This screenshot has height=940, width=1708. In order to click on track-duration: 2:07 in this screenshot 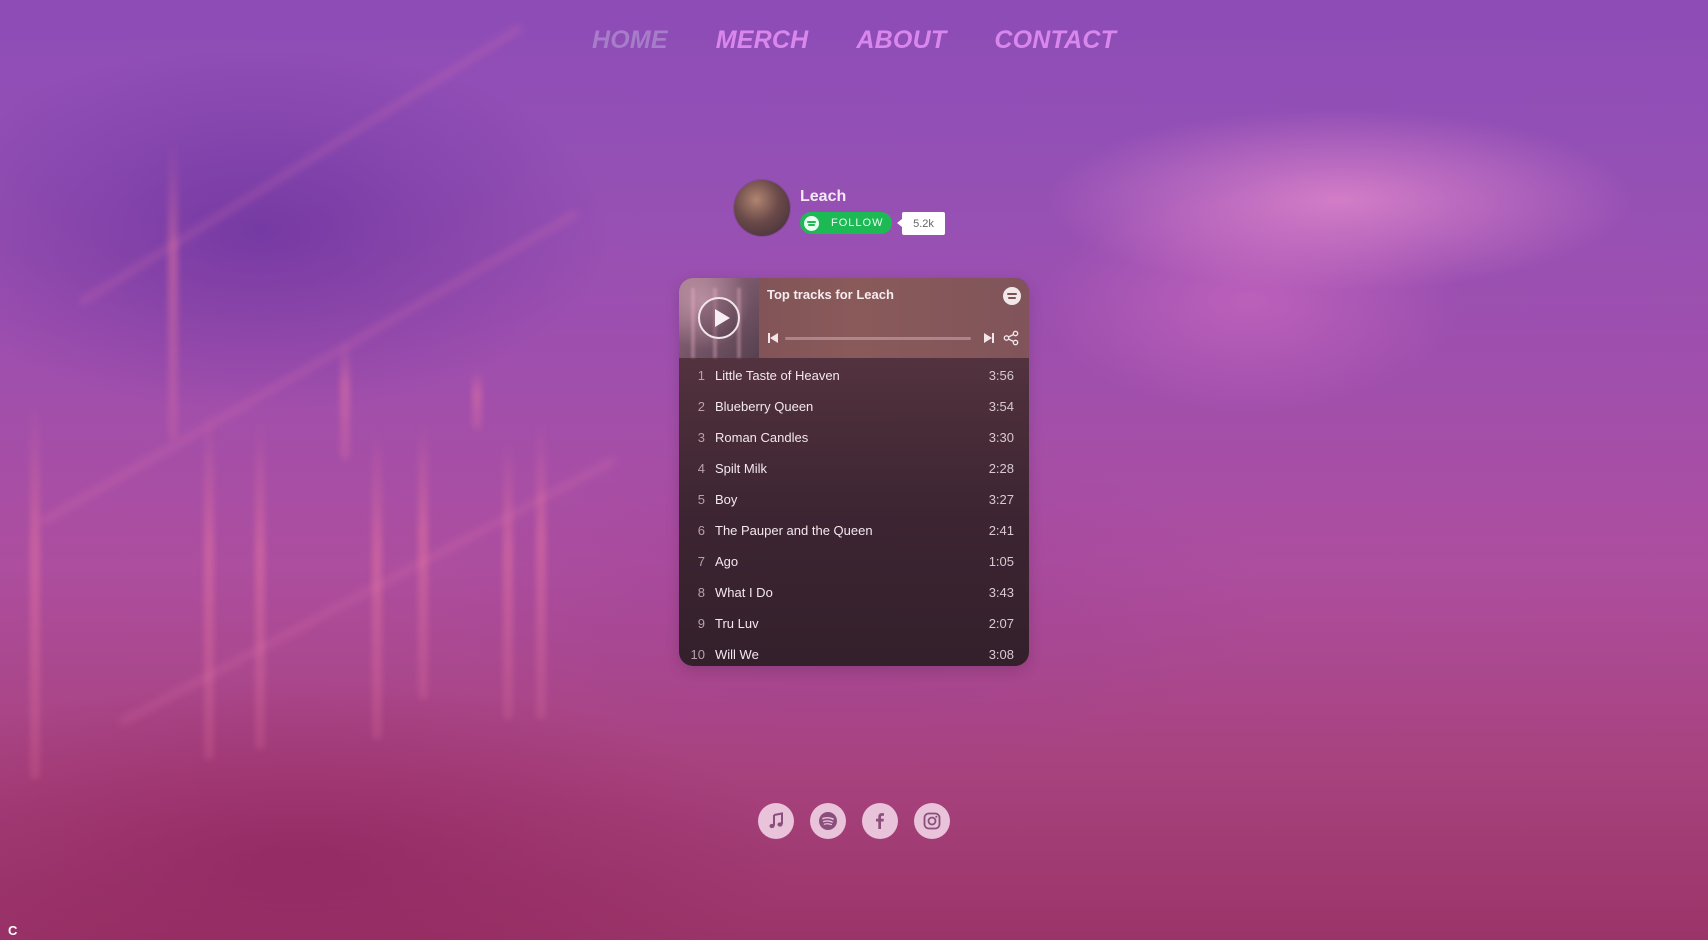, I will do `click(1001, 623)`.